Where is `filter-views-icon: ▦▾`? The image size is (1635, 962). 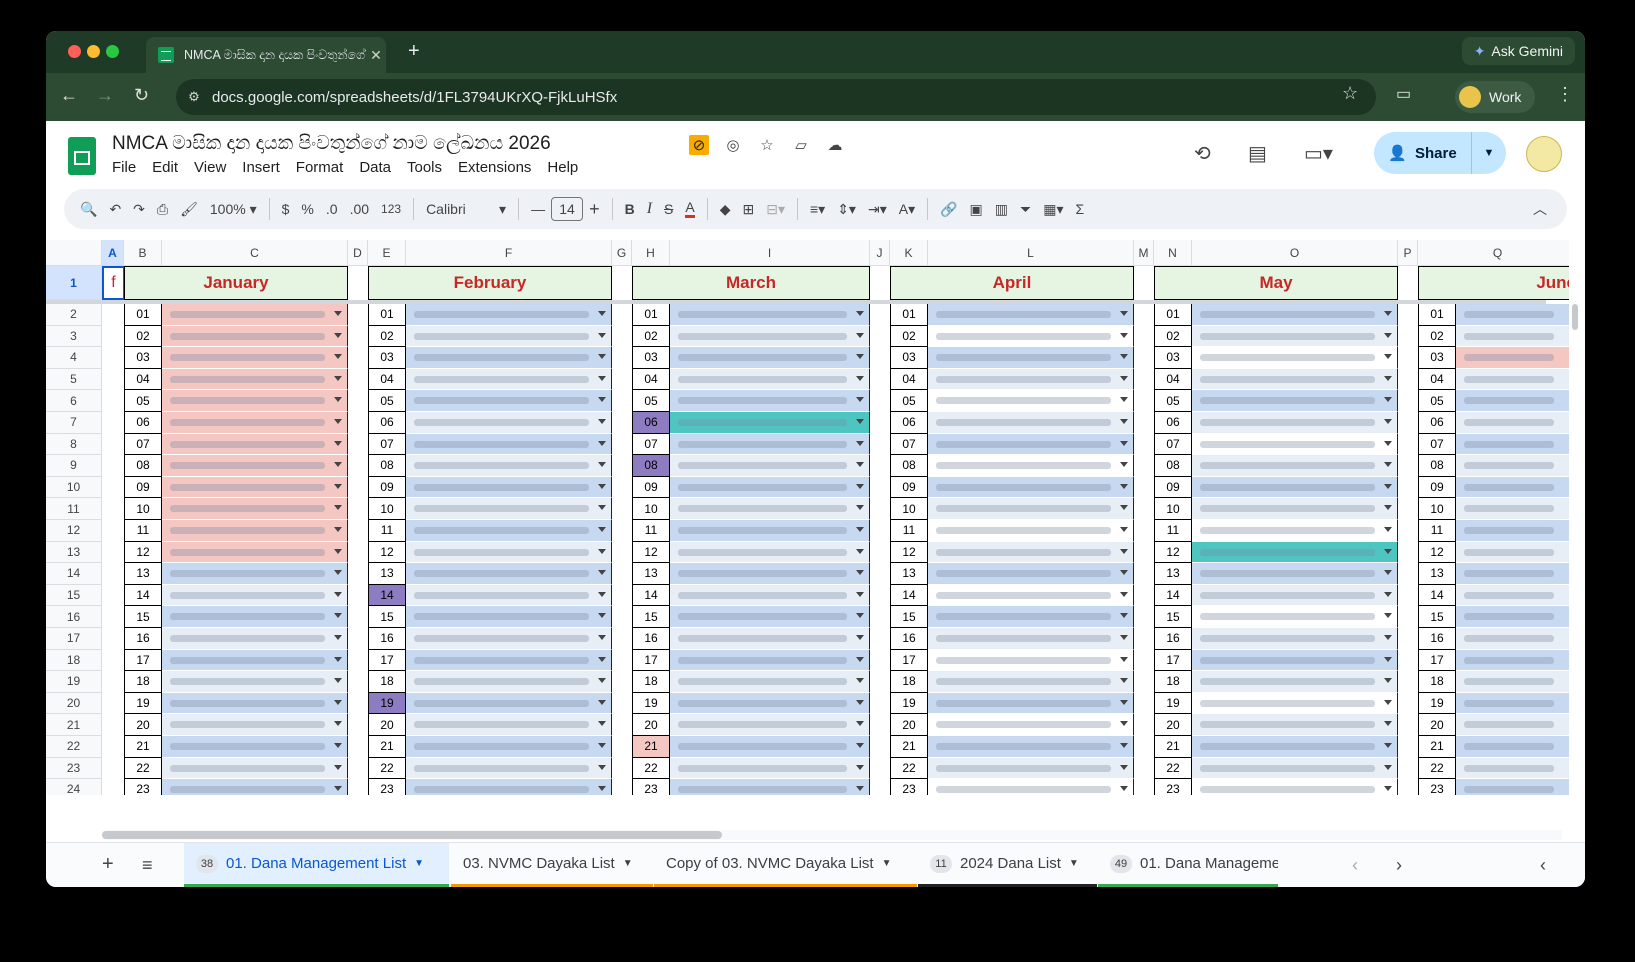
filter-views-icon: ▦▾ is located at coordinates (1053, 209).